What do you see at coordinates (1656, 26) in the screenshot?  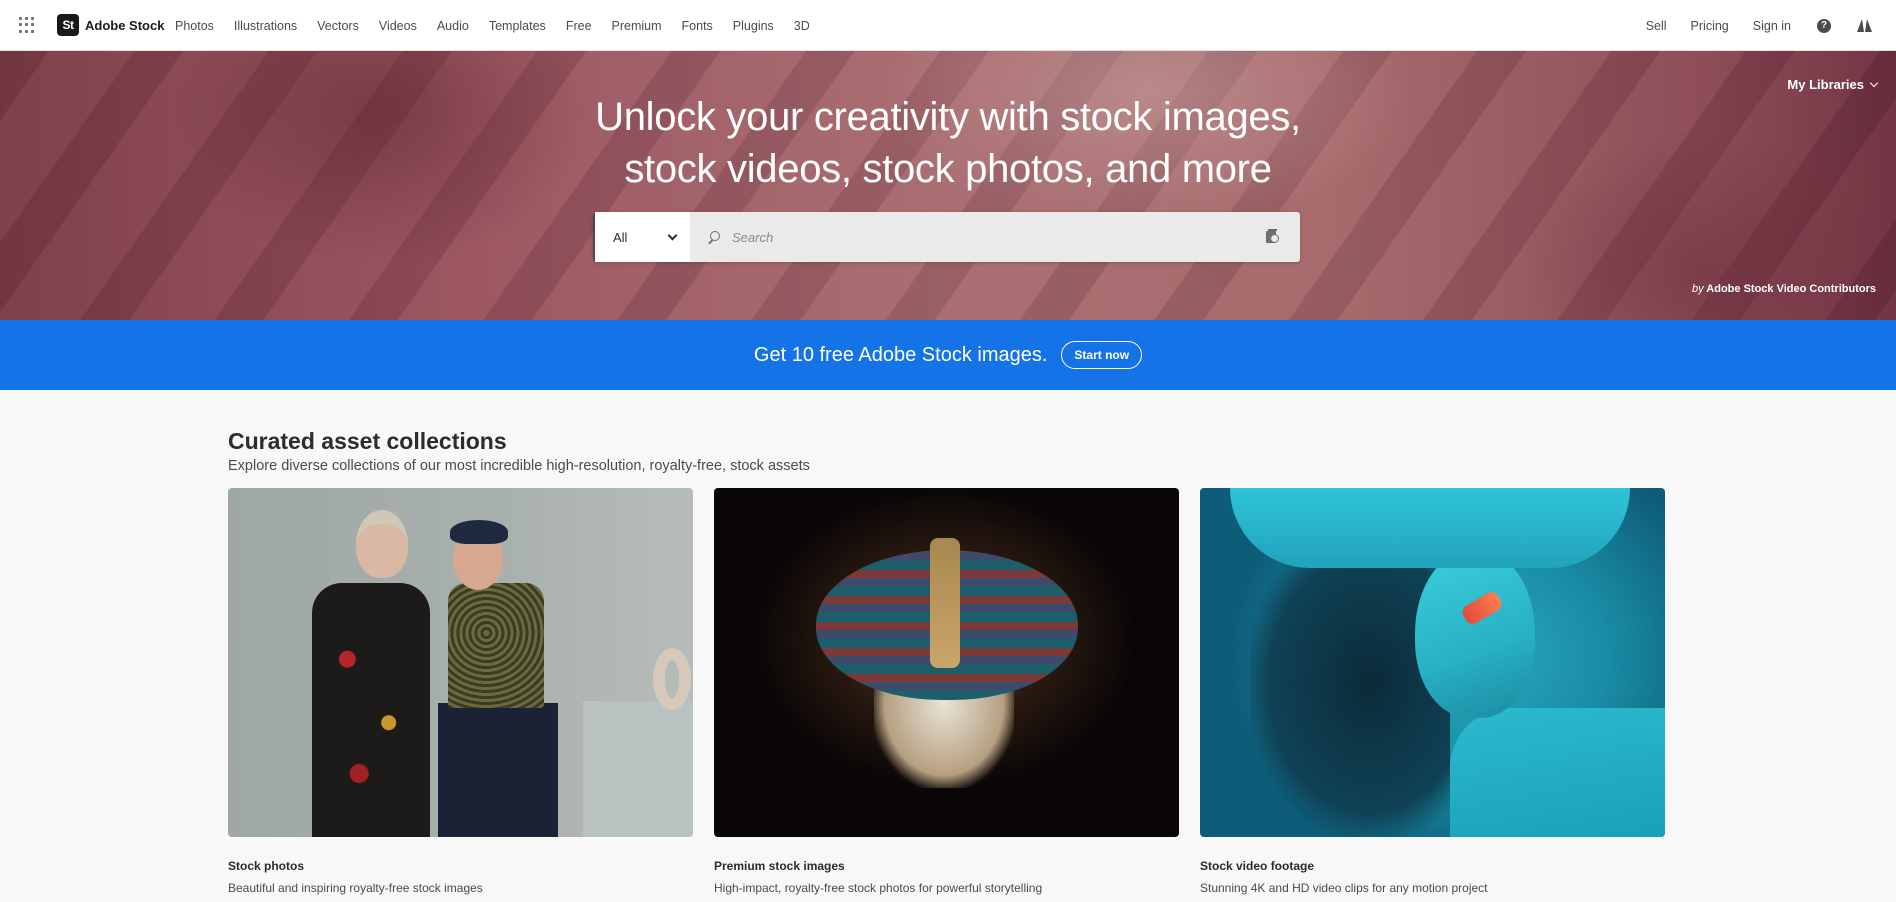 I see `sell-link: Sell` at bounding box center [1656, 26].